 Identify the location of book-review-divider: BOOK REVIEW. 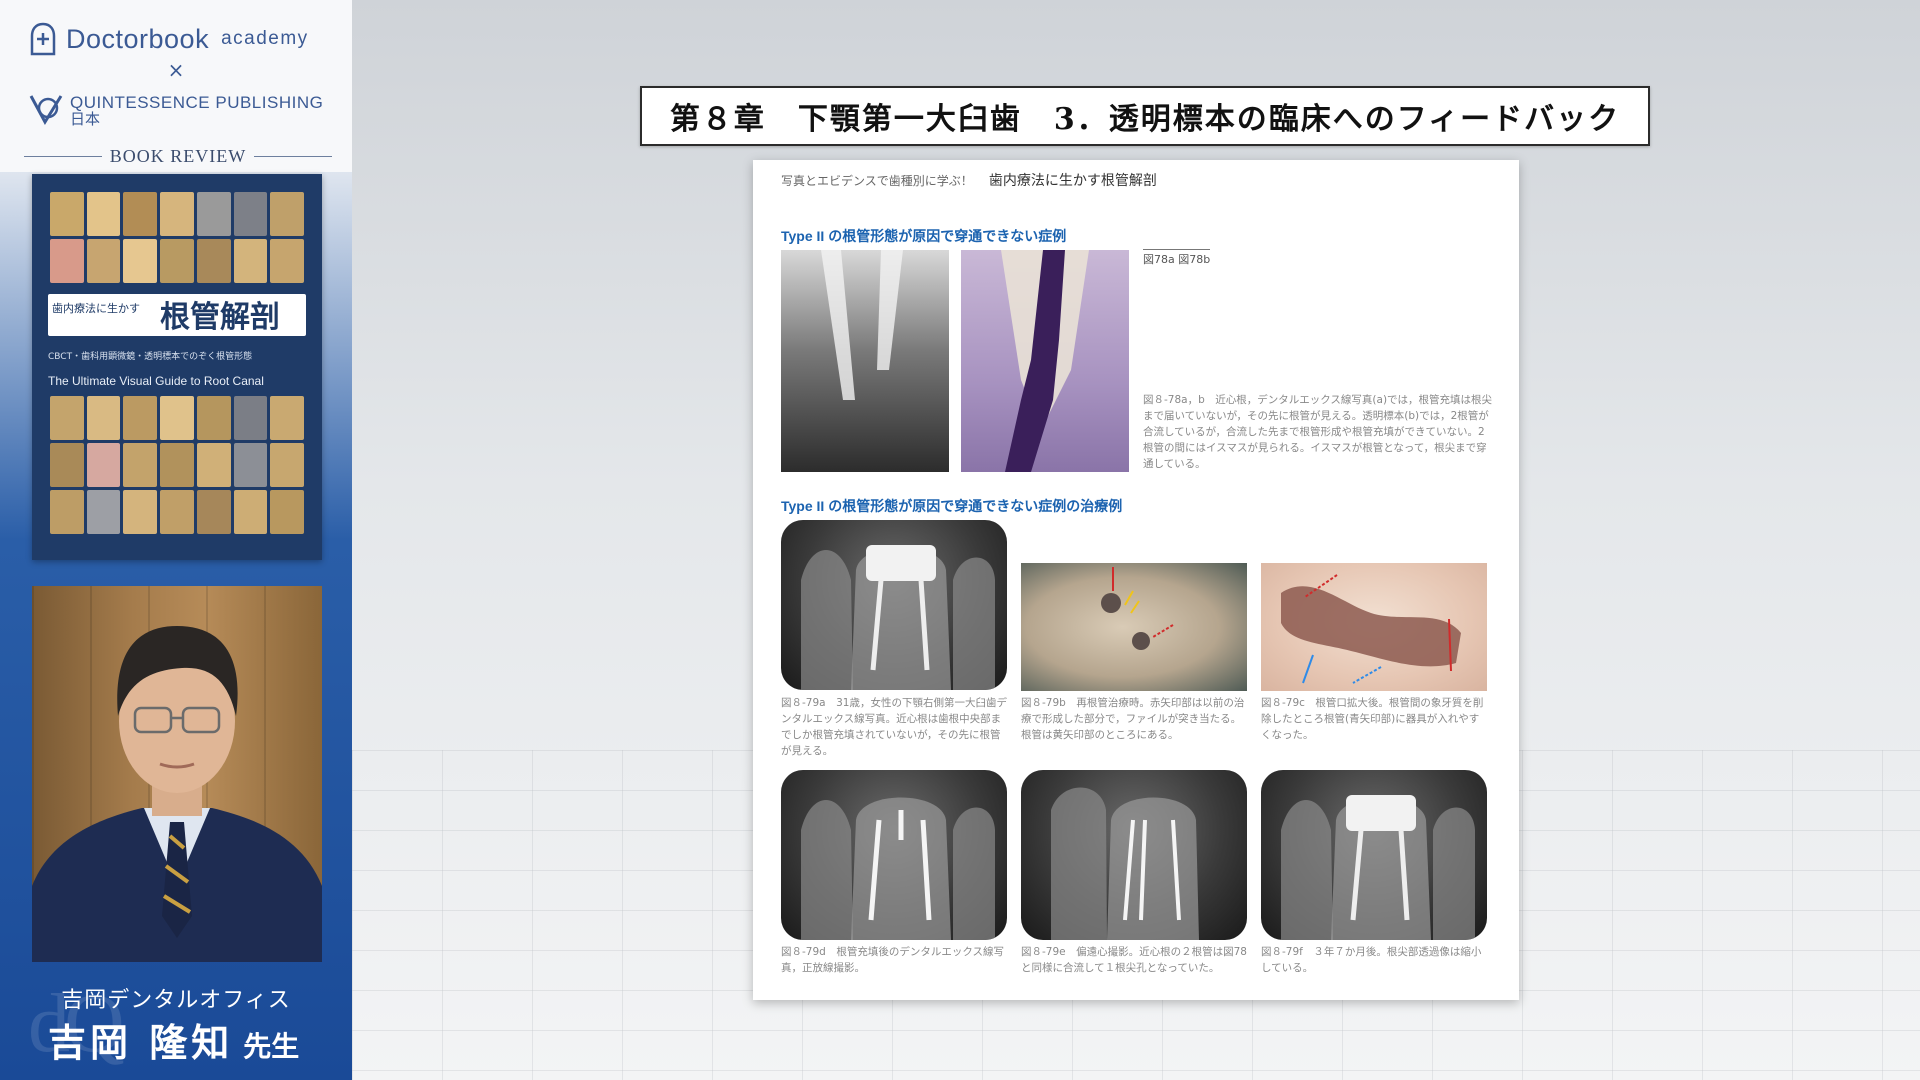
(178, 156).